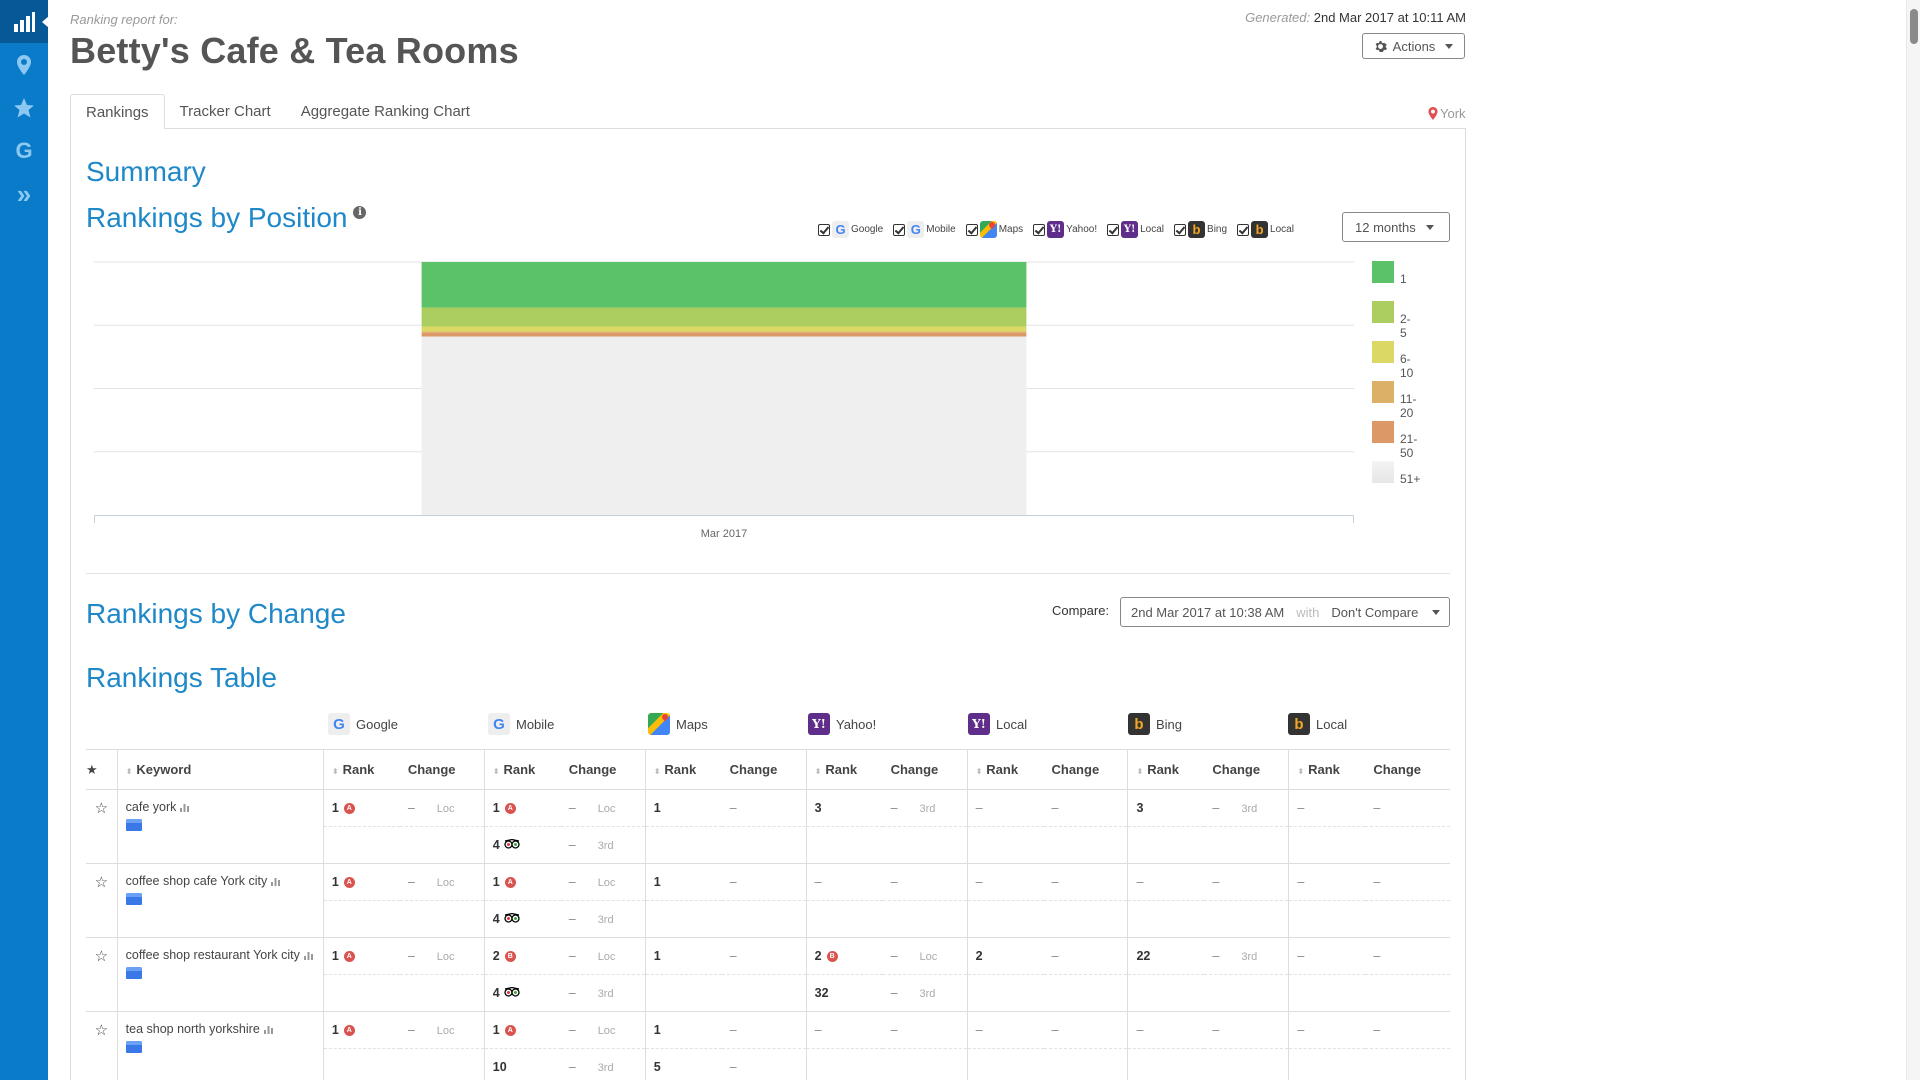  I want to click on rank-cell: 1, so click(683, 808).